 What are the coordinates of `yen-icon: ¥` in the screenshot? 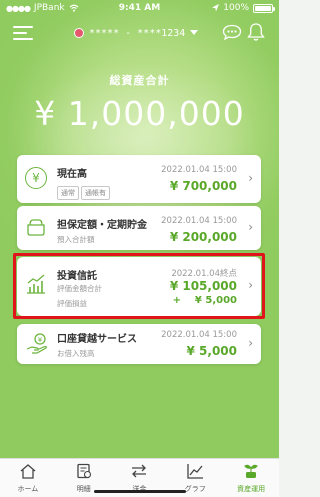 It's located at (36, 178).